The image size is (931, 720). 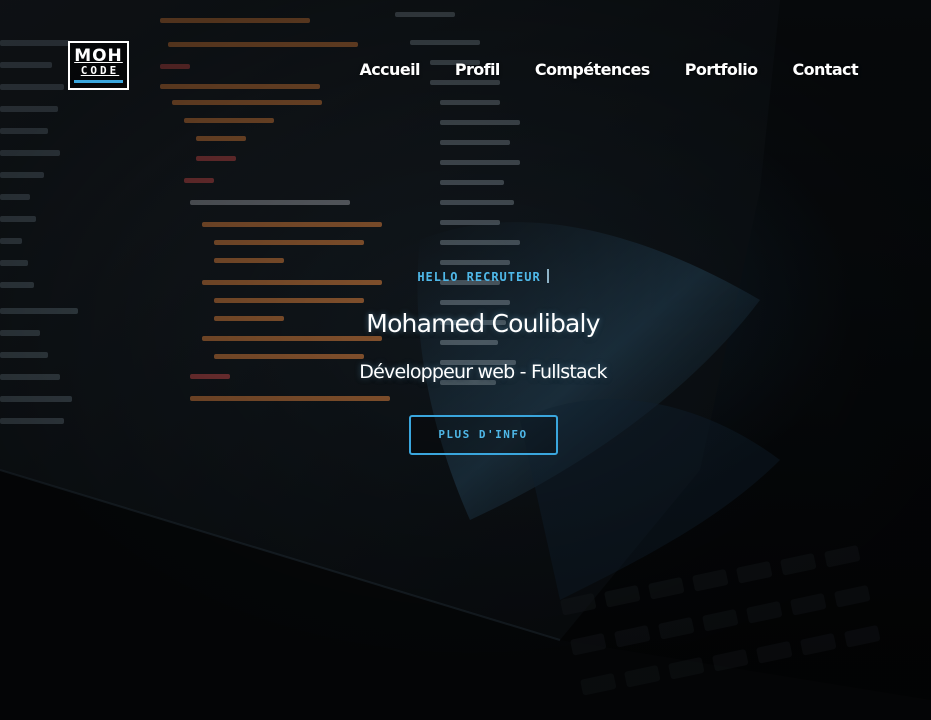 What do you see at coordinates (100, 70) in the screenshot?
I see `logo-text-bottom: CODE` at bounding box center [100, 70].